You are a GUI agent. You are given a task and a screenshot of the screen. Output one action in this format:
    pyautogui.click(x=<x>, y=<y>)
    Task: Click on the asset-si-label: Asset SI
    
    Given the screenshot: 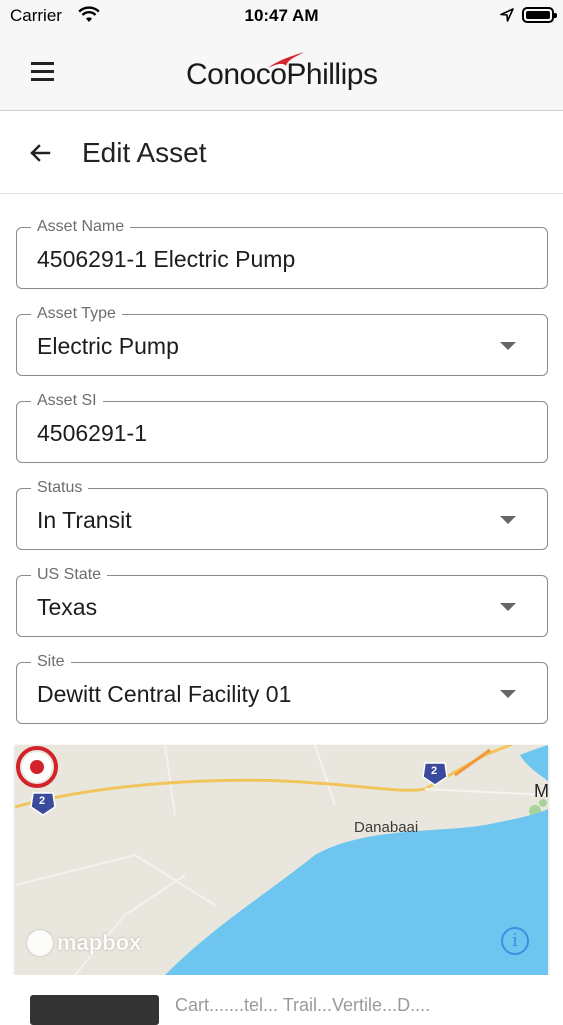 What is the action you would take?
    pyautogui.click(x=67, y=401)
    